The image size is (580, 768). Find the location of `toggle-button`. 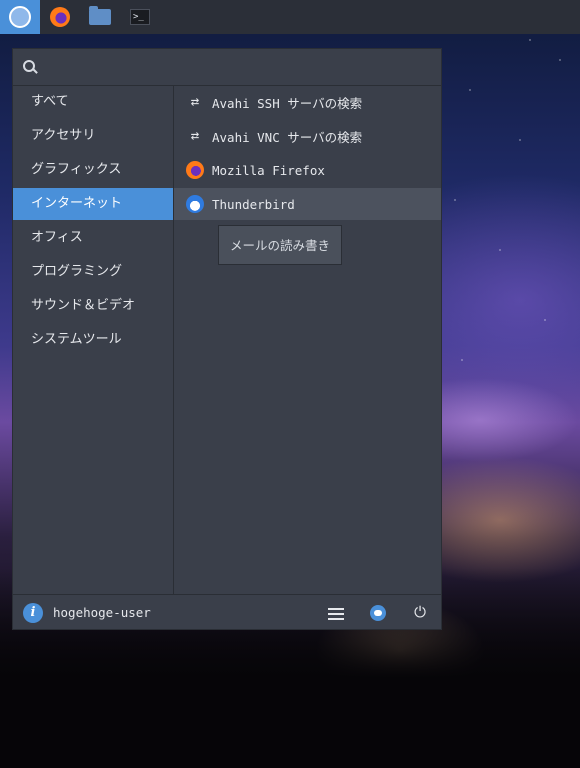

toggle-button is located at coordinates (378, 613).